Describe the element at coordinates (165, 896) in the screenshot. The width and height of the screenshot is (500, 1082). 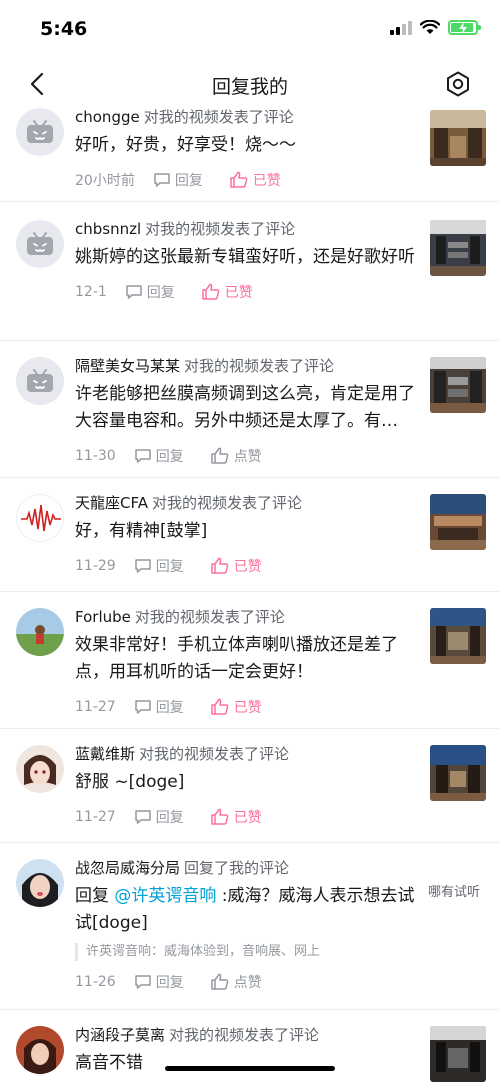
I see `mention-link: @许英谔音响` at that location.